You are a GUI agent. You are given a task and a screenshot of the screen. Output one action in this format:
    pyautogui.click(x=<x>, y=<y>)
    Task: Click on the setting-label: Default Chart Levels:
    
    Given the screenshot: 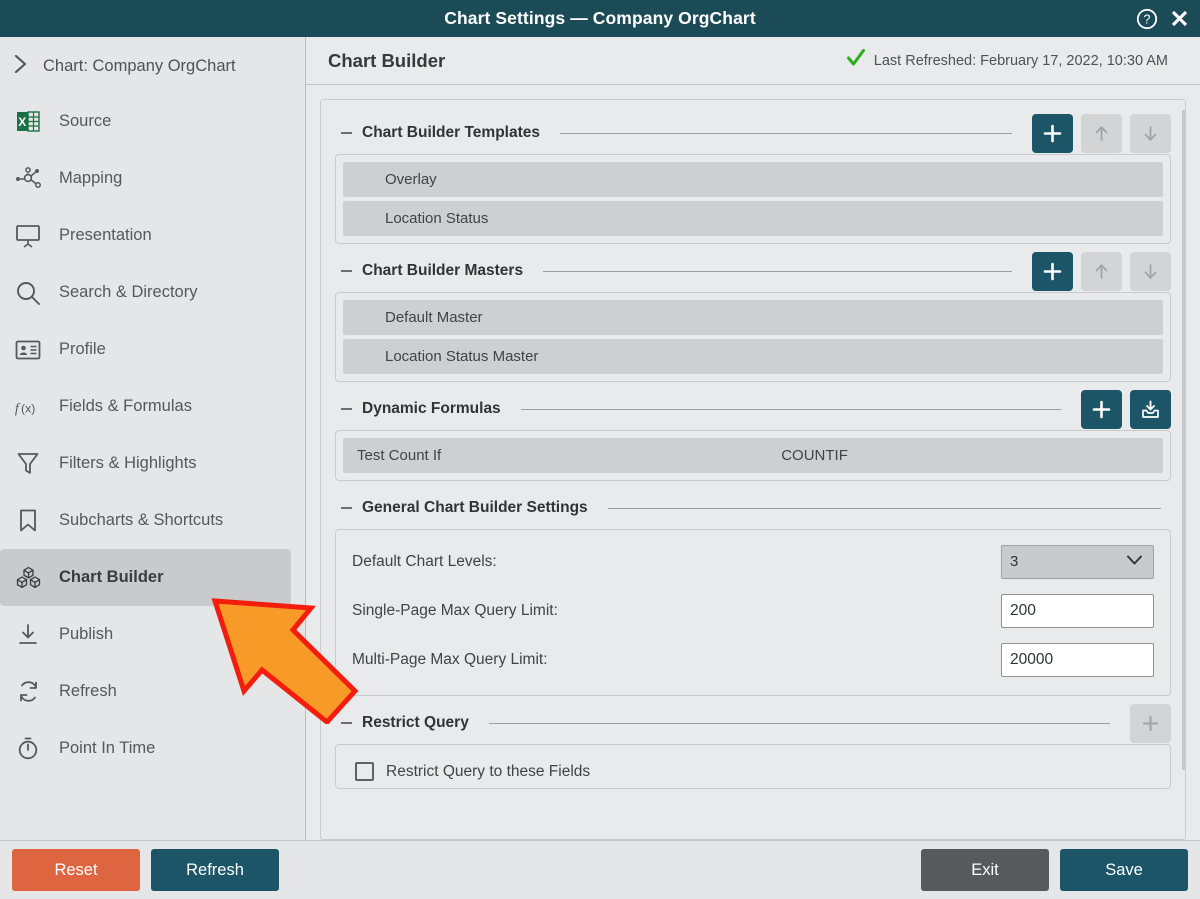 What is the action you would take?
    pyautogui.click(x=424, y=561)
    